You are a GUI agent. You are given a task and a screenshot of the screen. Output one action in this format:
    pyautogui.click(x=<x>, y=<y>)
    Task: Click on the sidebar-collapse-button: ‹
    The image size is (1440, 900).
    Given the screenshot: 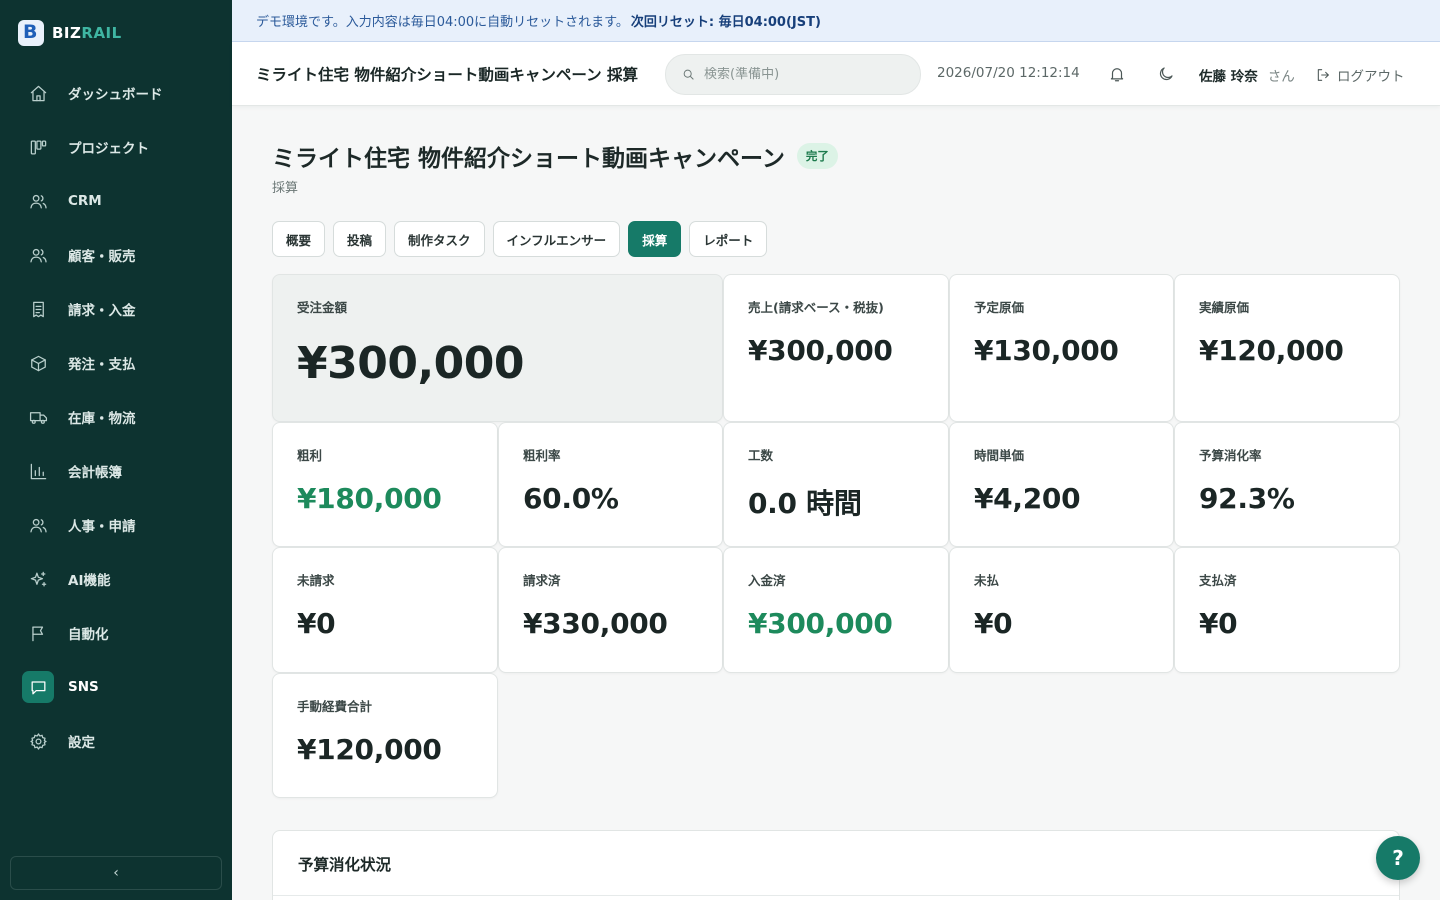 What is the action you would take?
    pyautogui.click(x=116, y=873)
    